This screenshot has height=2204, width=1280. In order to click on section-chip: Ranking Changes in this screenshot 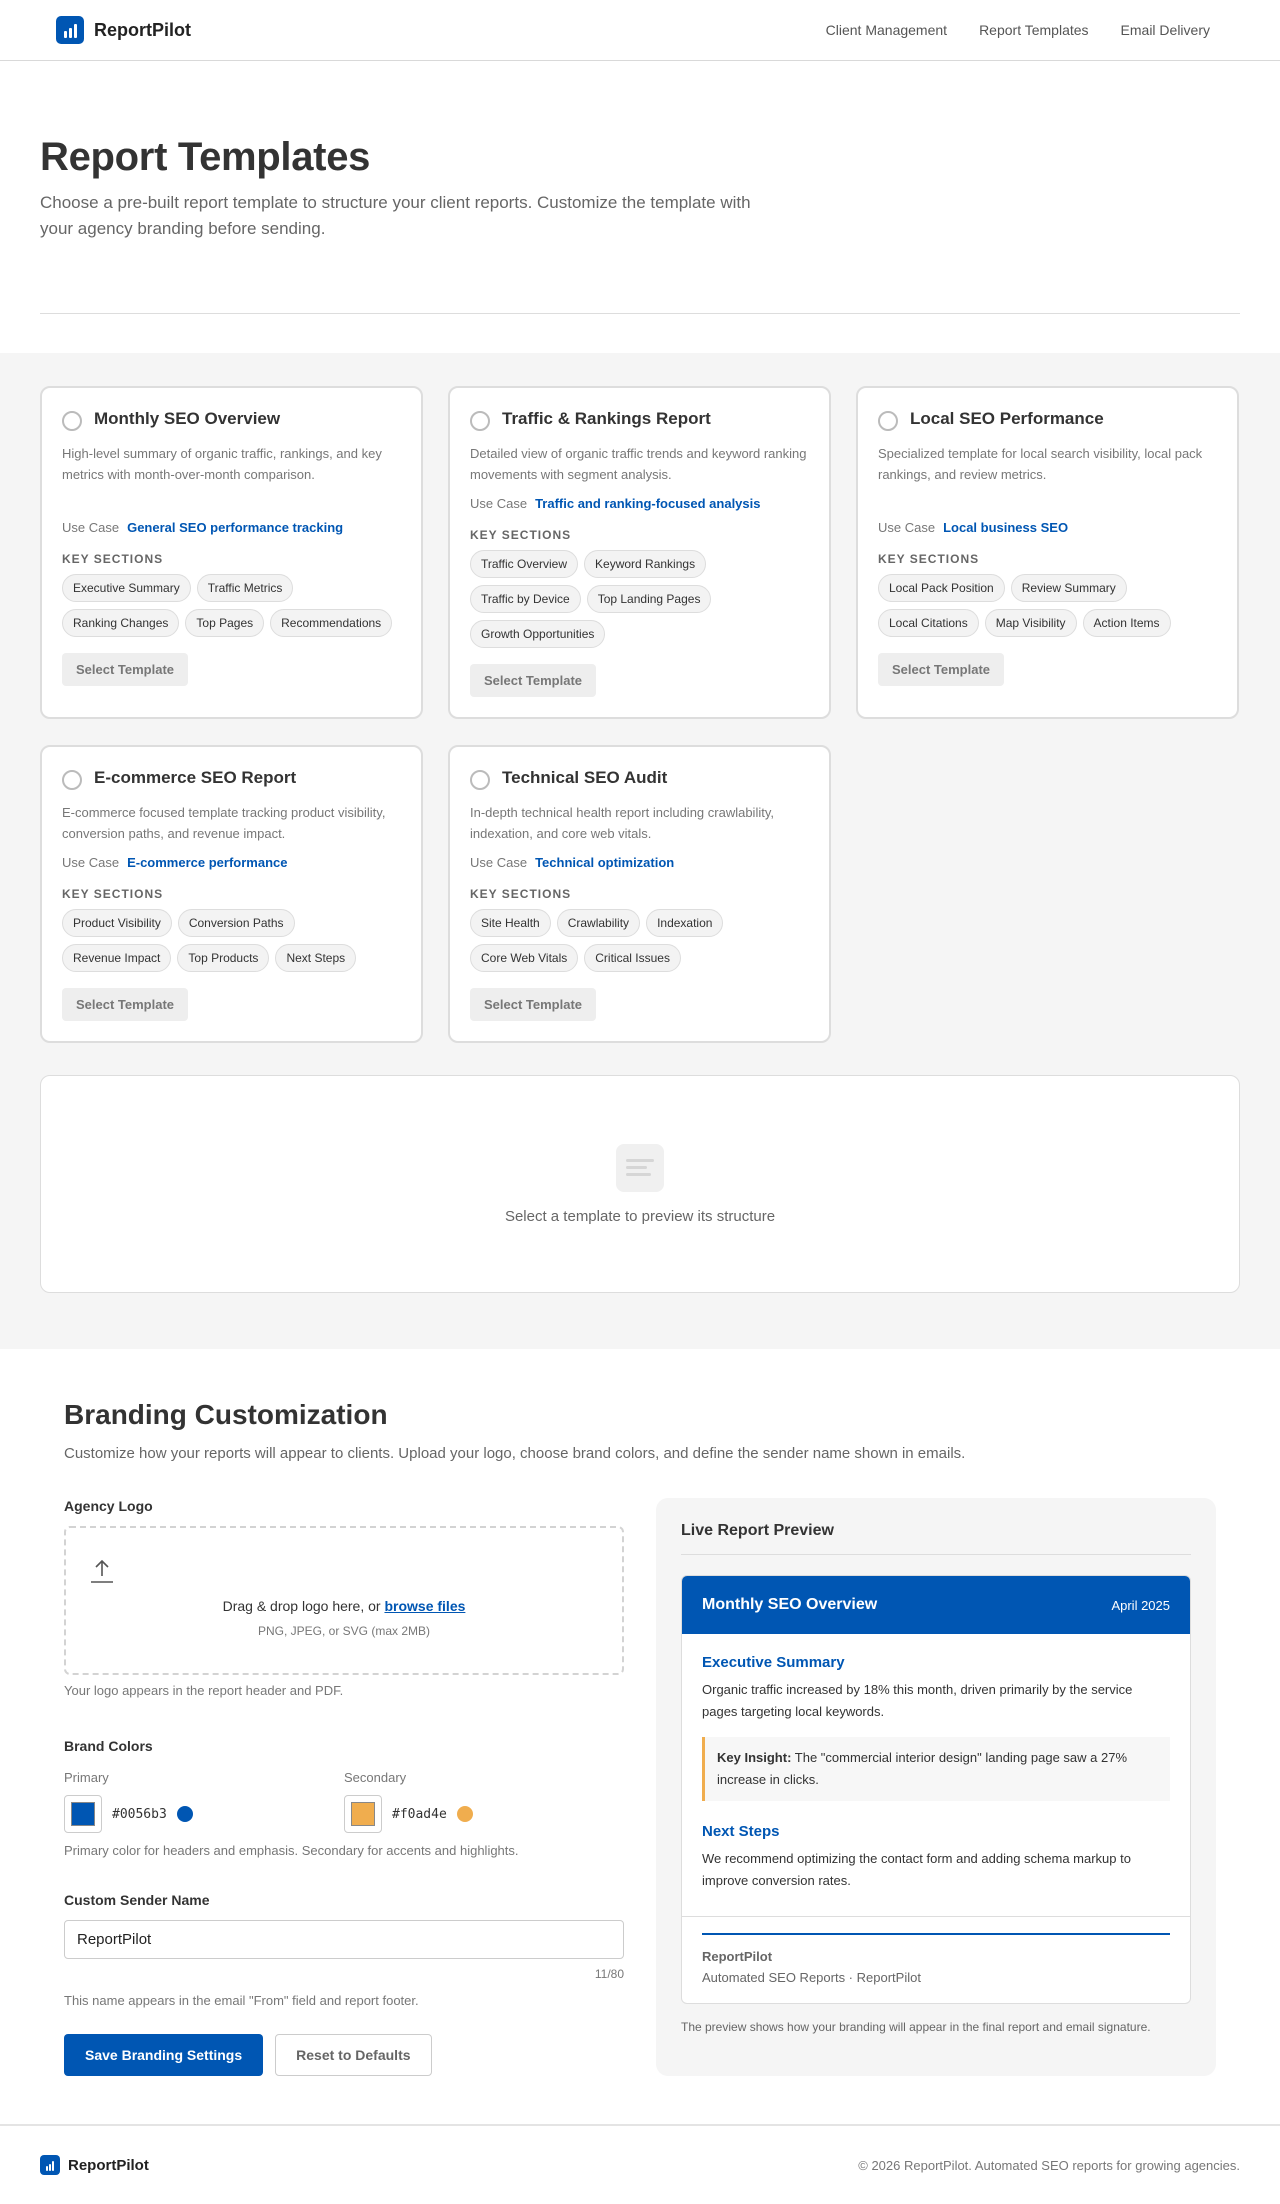, I will do `click(121, 623)`.